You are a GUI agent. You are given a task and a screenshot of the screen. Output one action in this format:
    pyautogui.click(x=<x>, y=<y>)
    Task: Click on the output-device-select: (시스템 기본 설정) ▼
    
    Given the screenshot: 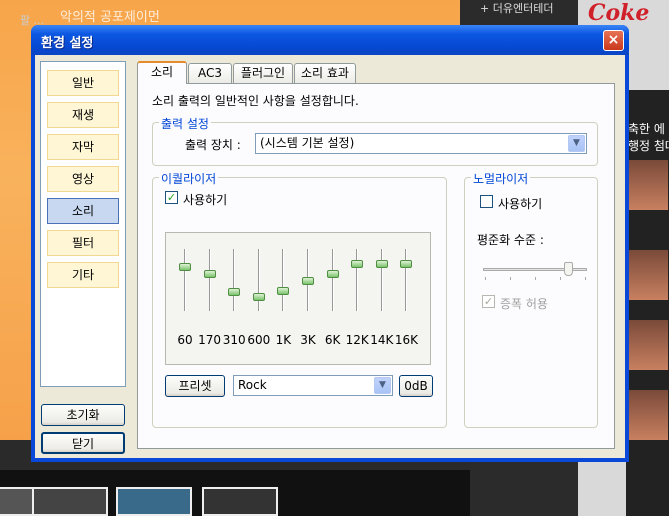 What is the action you would take?
    pyautogui.click(x=421, y=143)
    